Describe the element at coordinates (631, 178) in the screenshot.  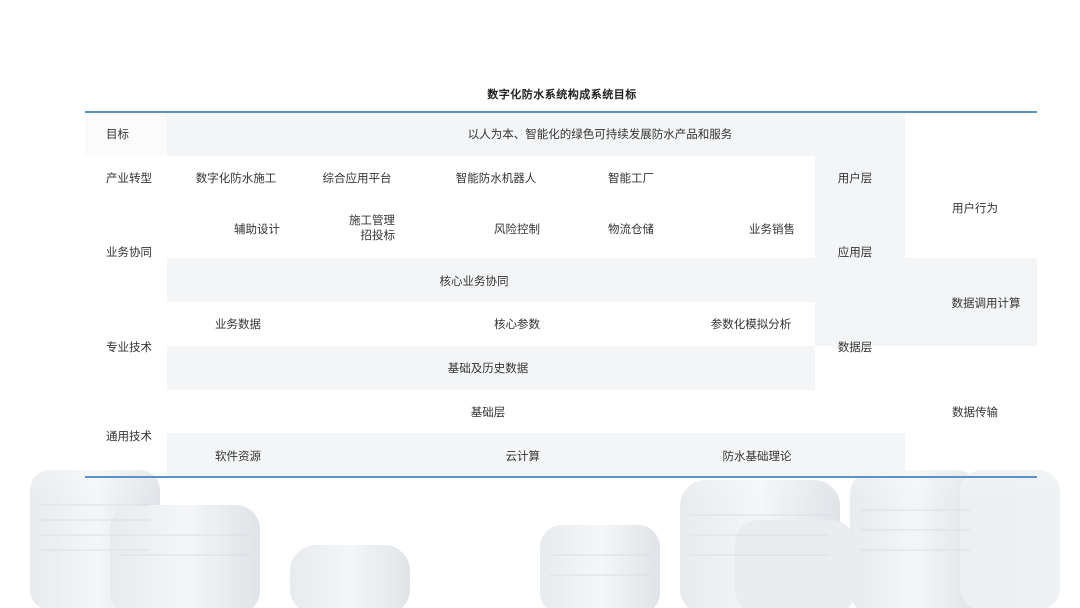
I see `transform-item: 智能工厂` at that location.